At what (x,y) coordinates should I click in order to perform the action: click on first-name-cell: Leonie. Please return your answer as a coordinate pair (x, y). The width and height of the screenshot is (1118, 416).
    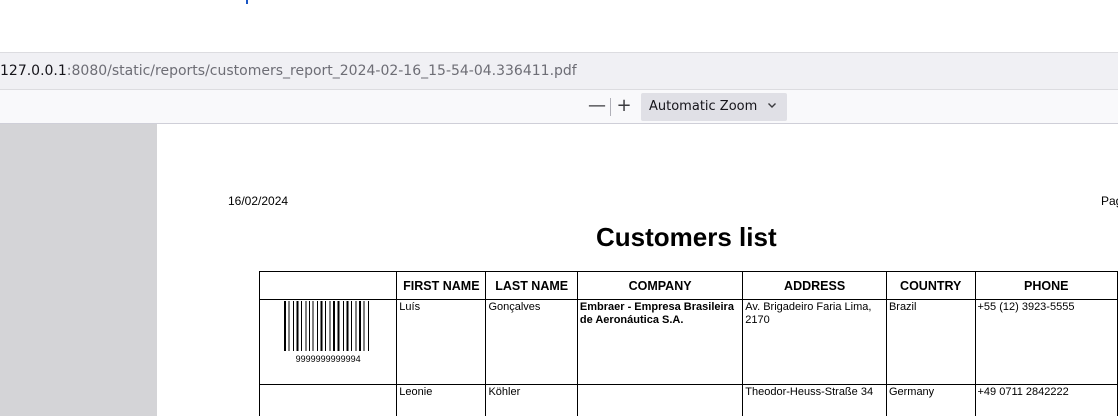
    Looking at the image, I should click on (441, 400).